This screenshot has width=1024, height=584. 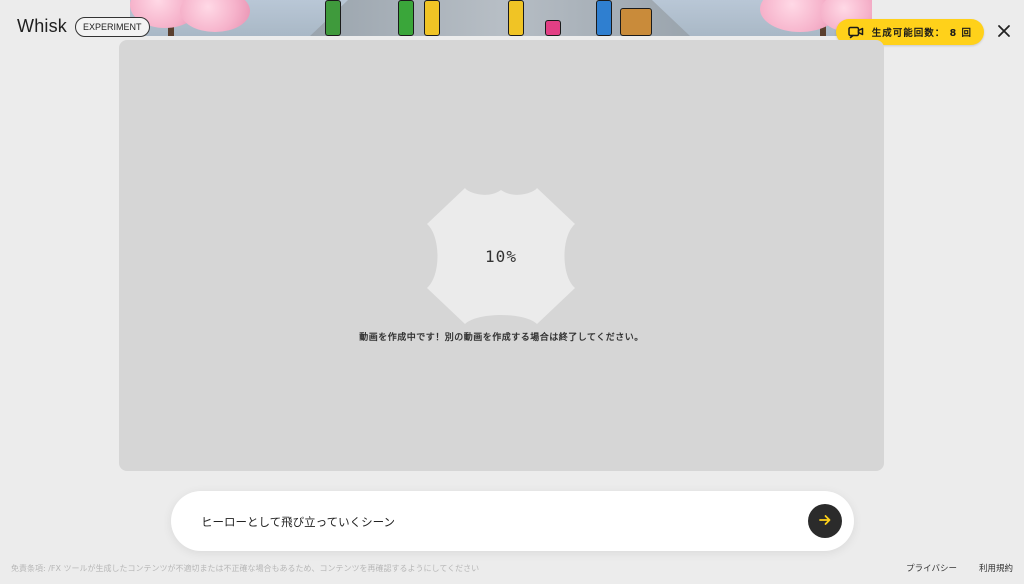 What do you see at coordinates (959, 568) in the screenshot?
I see `footer-links: プライバシー 利用規約` at bounding box center [959, 568].